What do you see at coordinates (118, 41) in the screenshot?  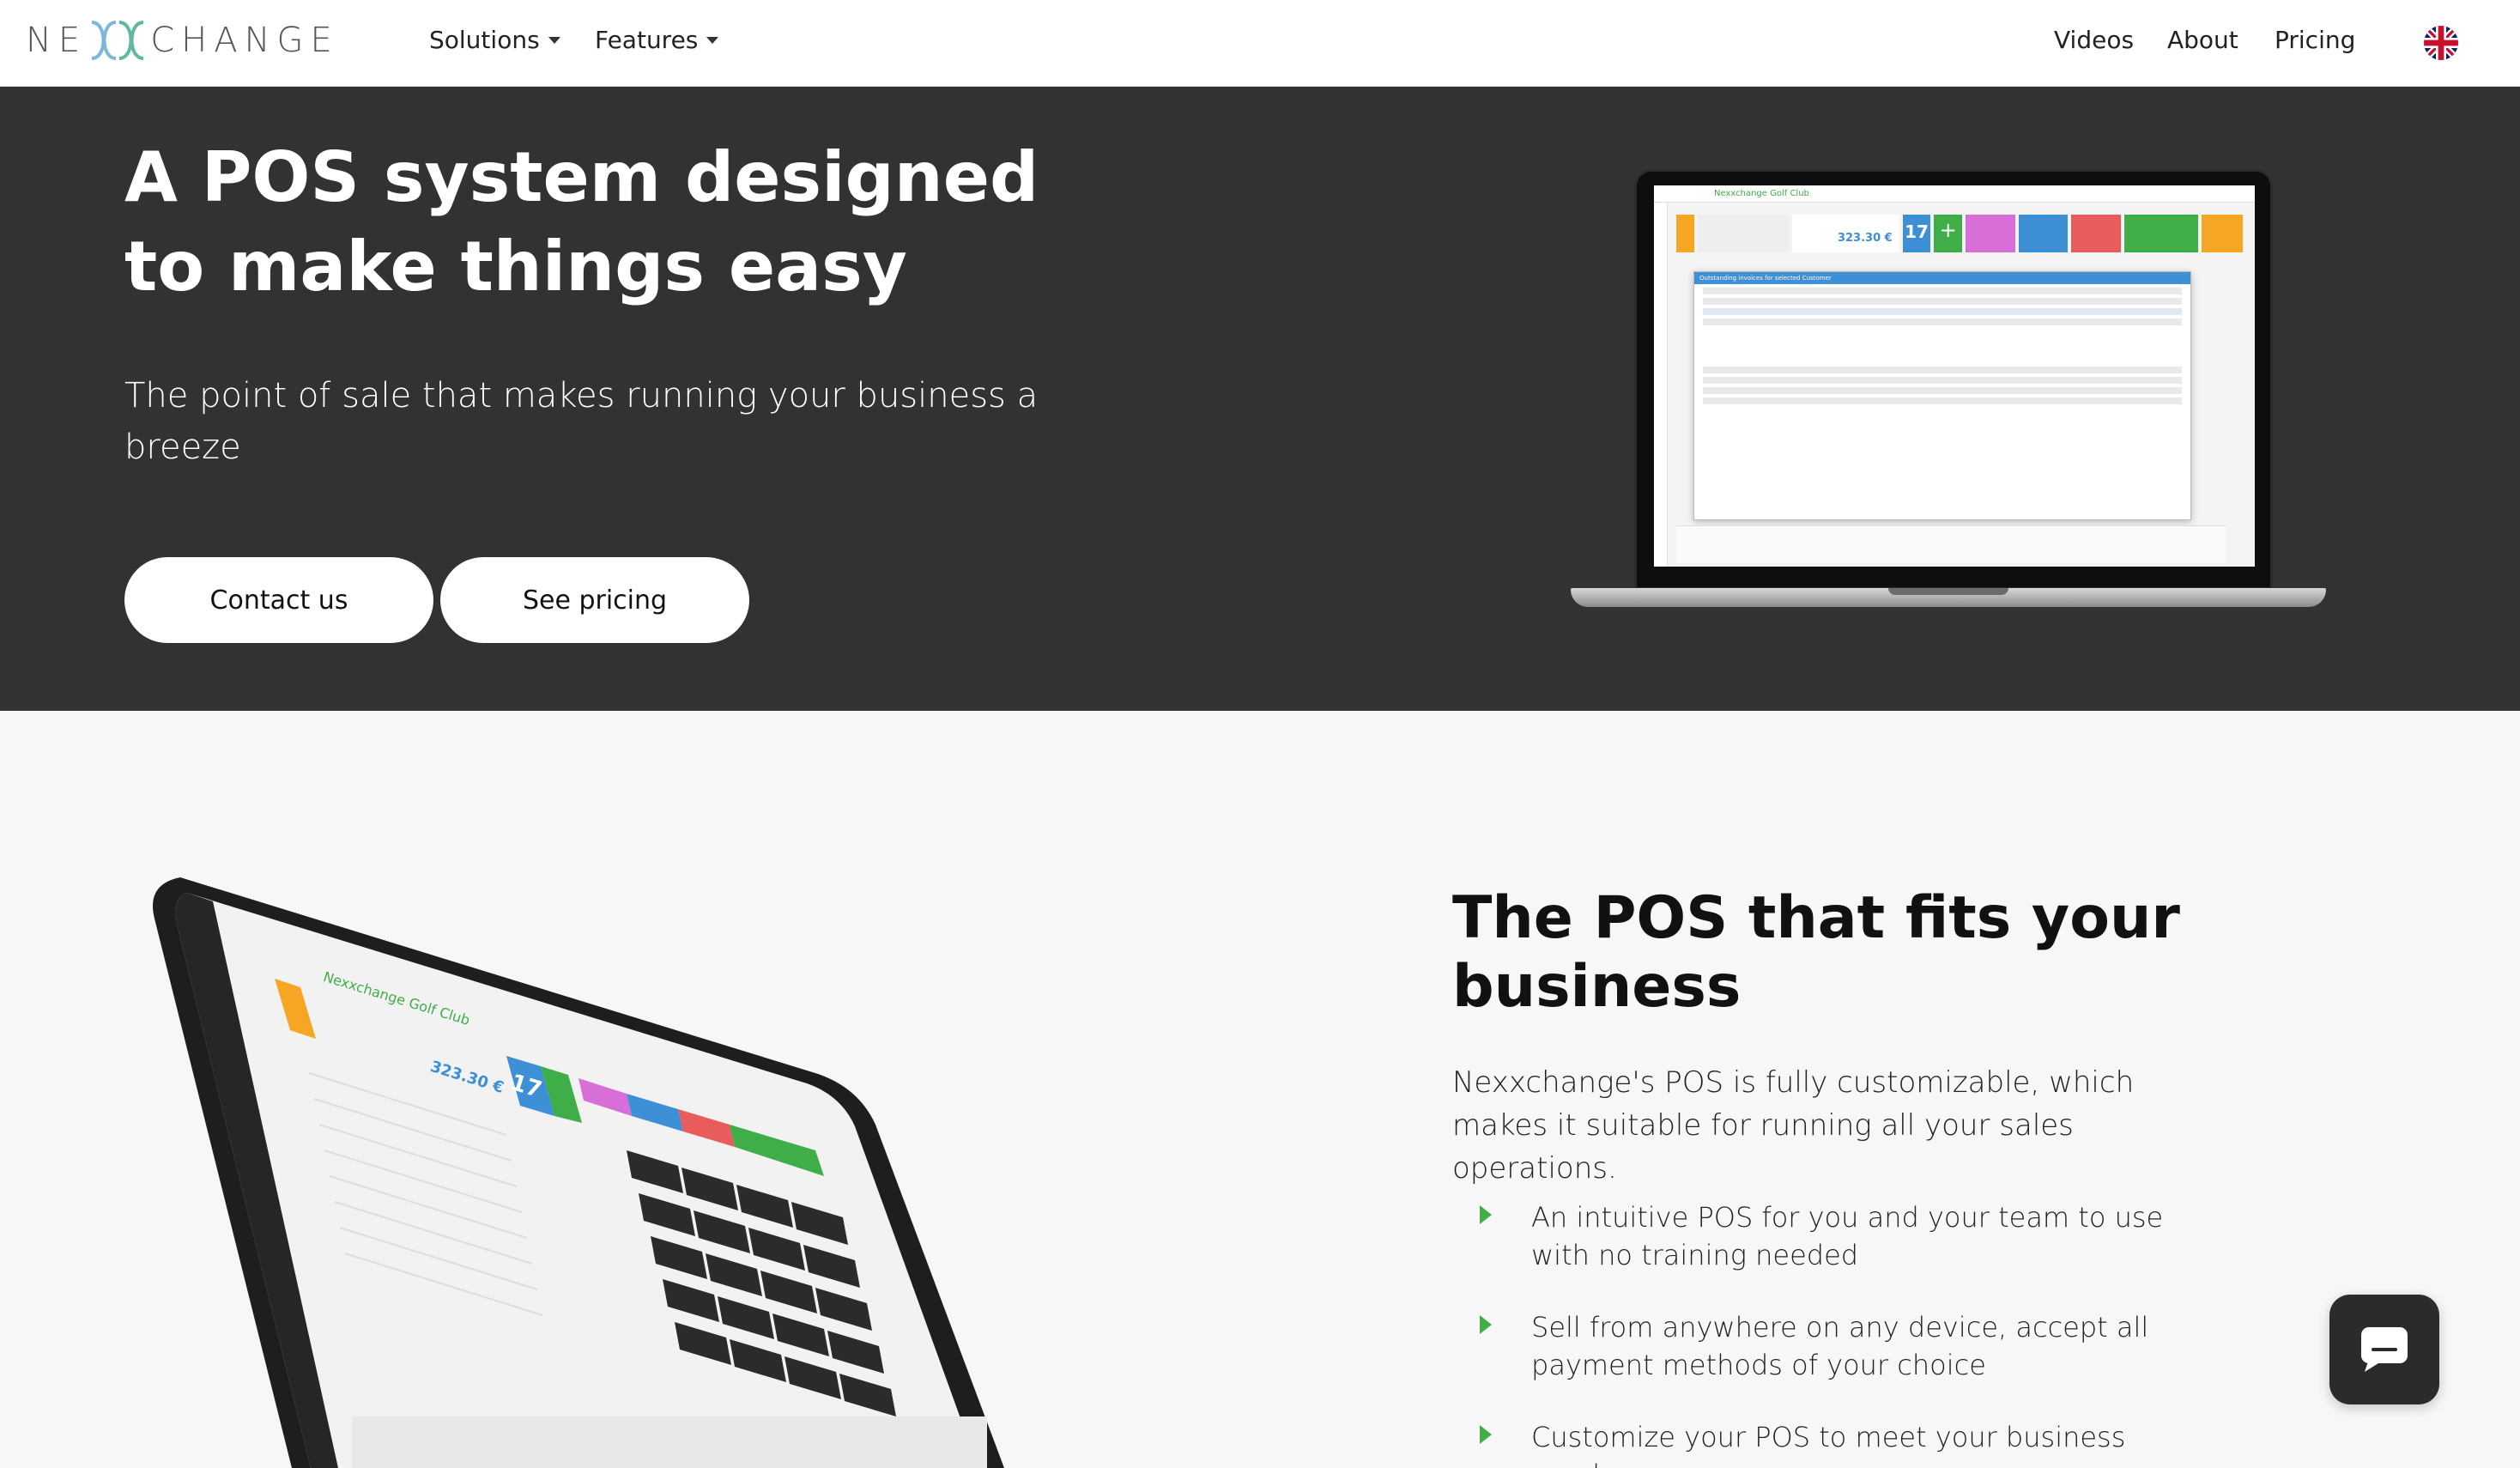 I see `logo-xx-icon` at bounding box center [118, 41].